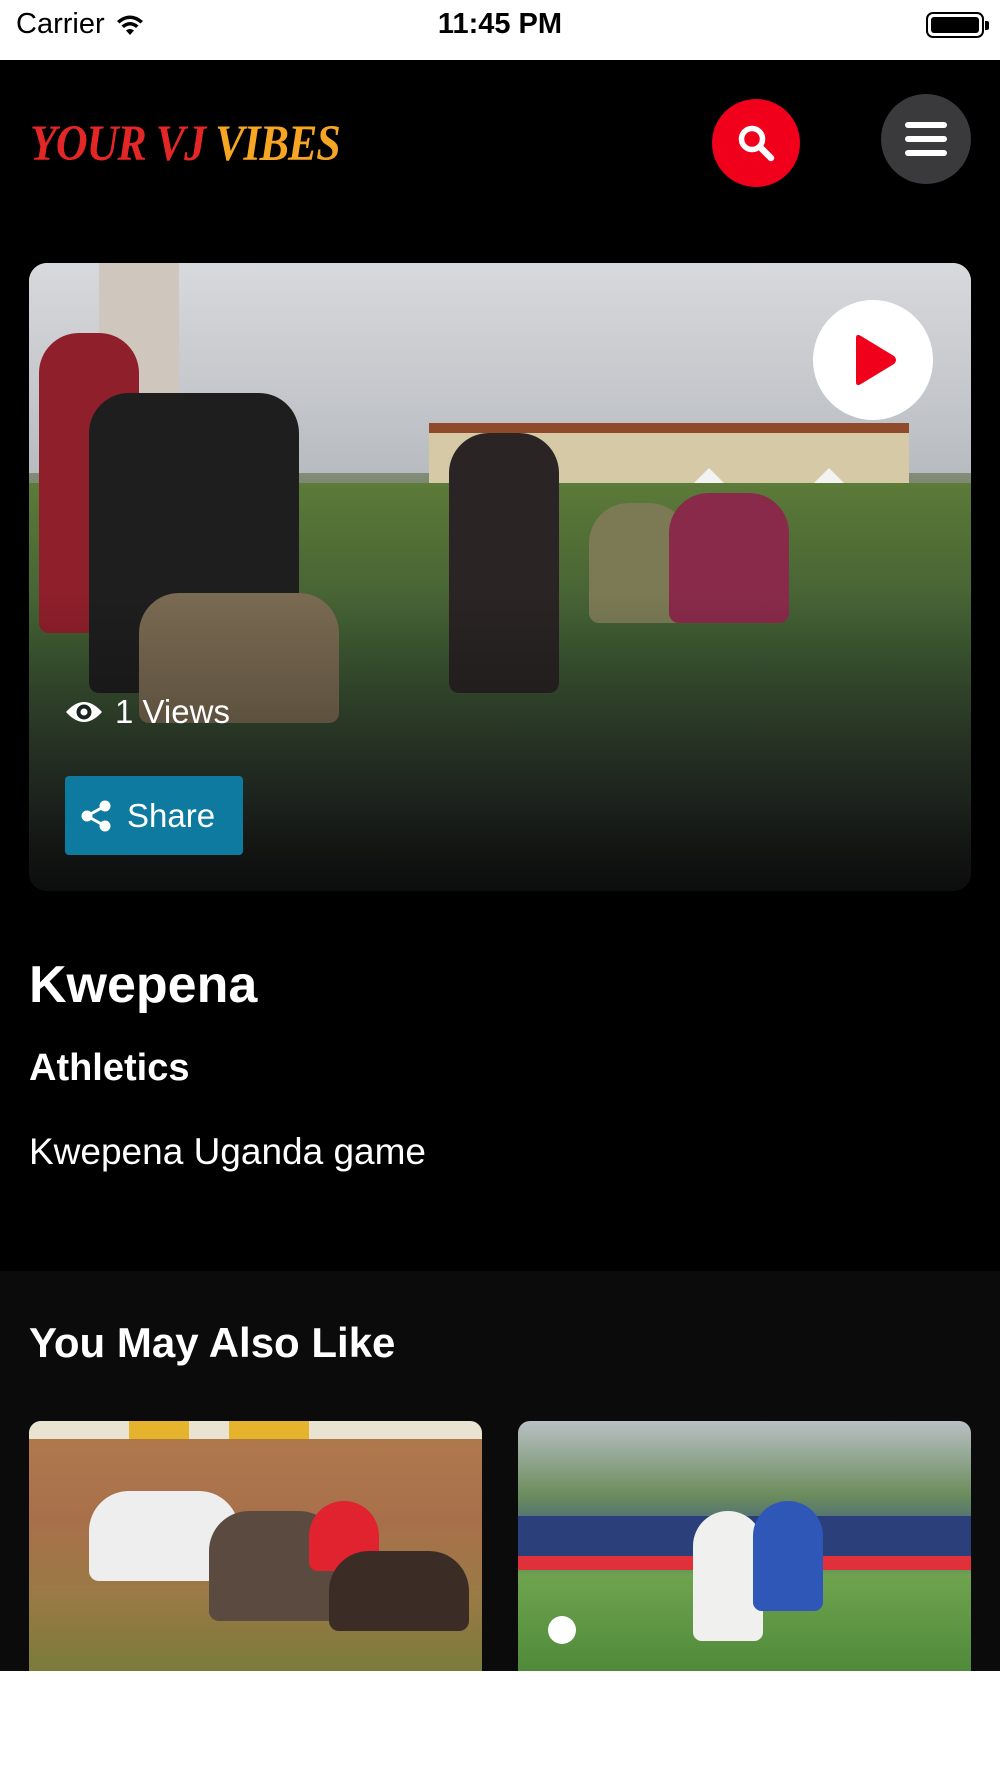  Describe the element at coordinates (228, 1151) in the screenshot. I see `video-description: Kwepena Uganda game` at that location.